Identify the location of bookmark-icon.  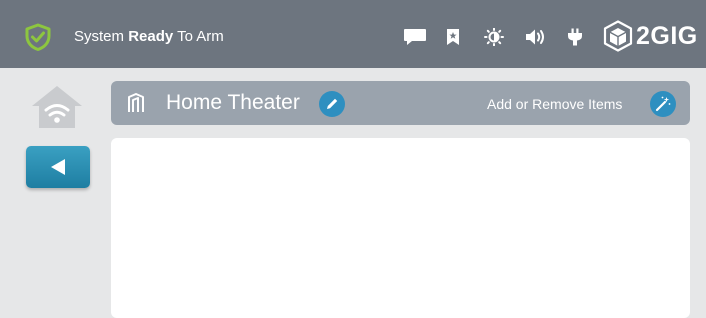
(453, 37).